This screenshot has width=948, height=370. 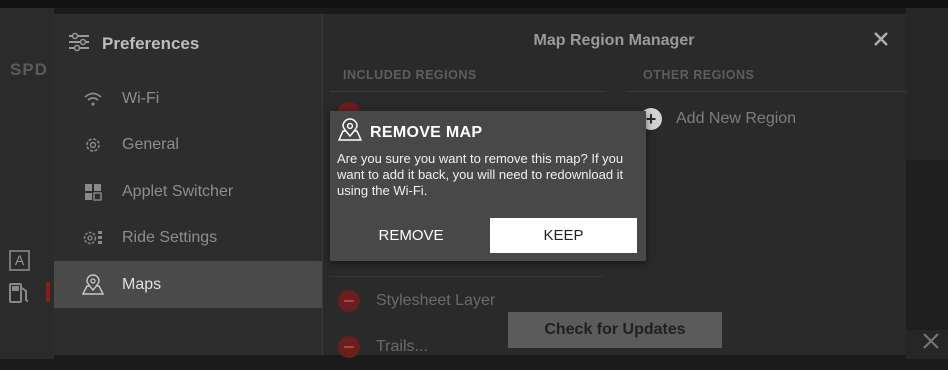 I want to click on add-region-label: Add New Region, so click(x=736, y=118).